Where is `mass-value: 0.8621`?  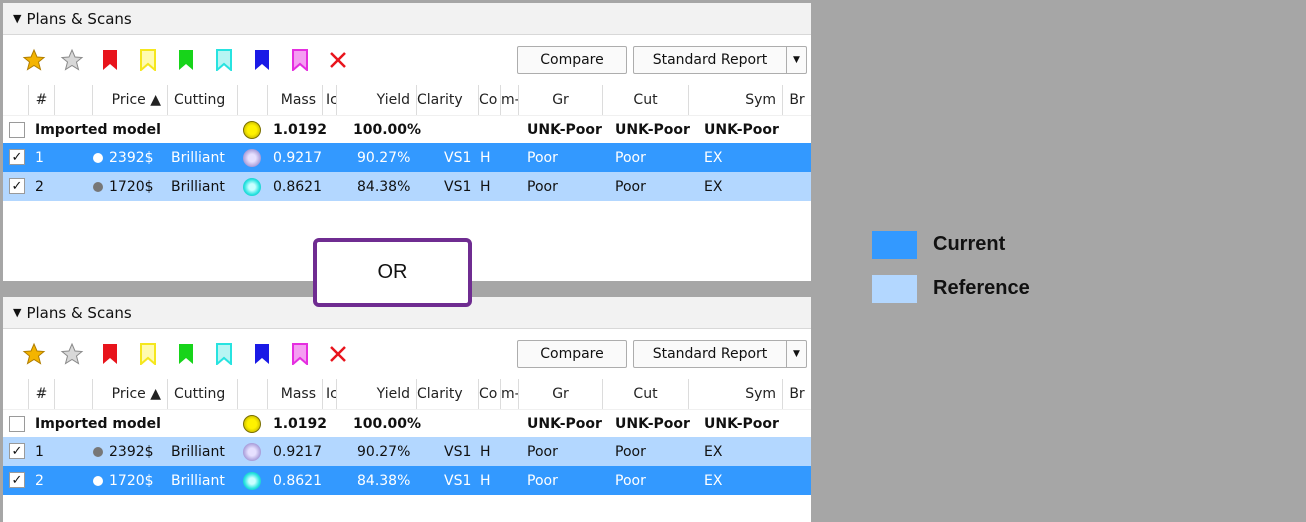
mass-value: 0.8621 is located at coordinates (297, 186).